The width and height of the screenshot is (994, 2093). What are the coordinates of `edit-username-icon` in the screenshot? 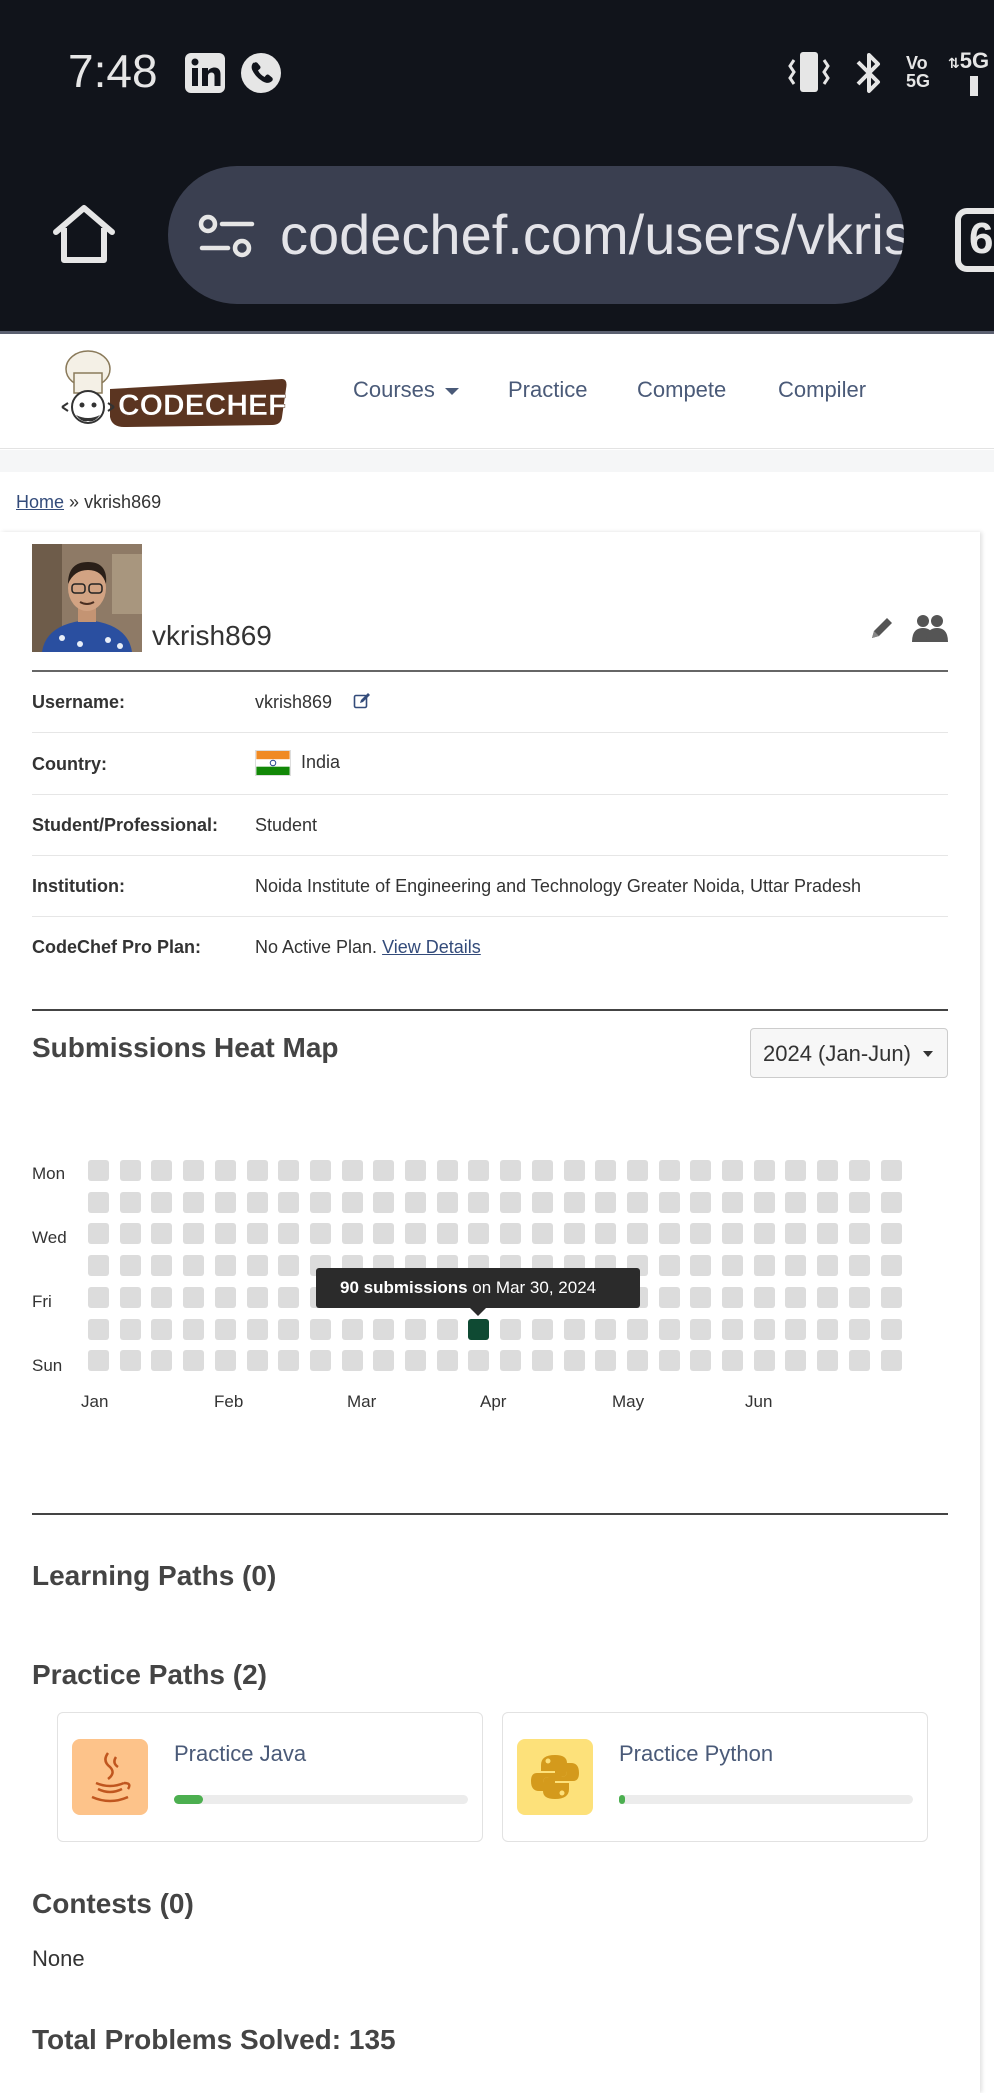 It's located at (362, 701).